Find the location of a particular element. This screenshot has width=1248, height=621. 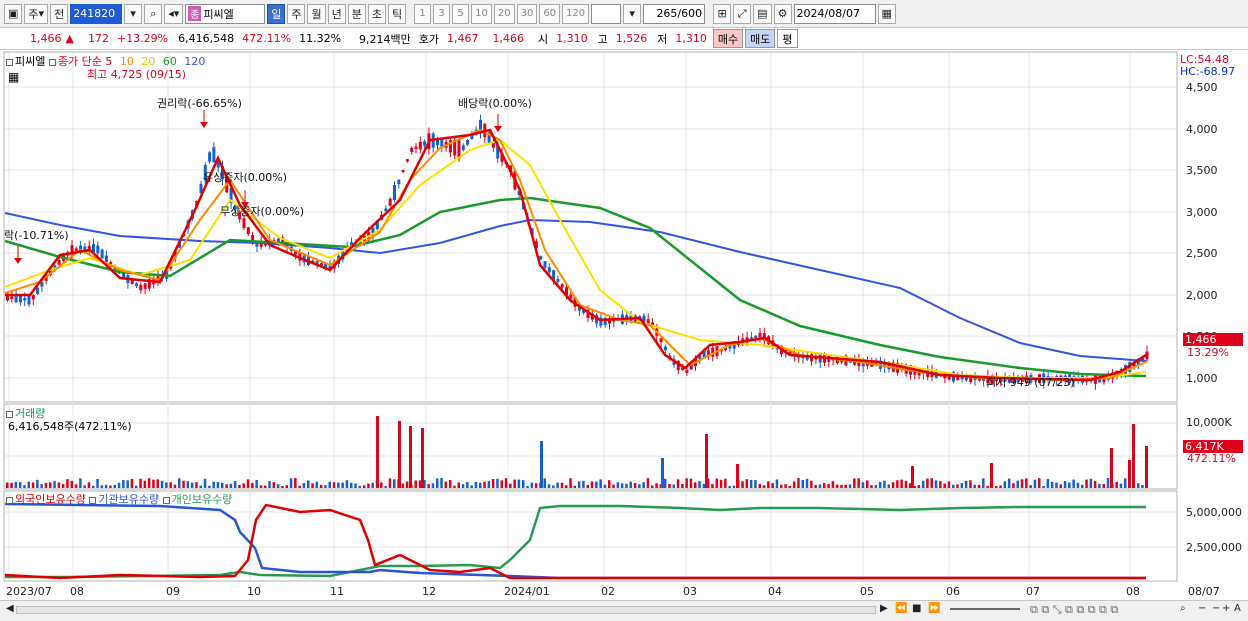

volume-y-tick: 10,000K is located at coordinates (1209, 422).